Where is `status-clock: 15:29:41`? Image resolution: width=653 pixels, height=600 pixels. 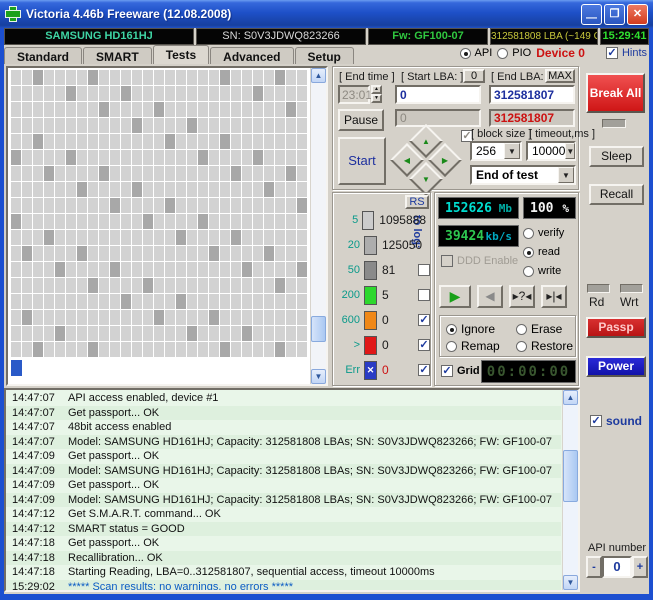 status-clock: 15:29:41 is located at coordinates (624, 36).